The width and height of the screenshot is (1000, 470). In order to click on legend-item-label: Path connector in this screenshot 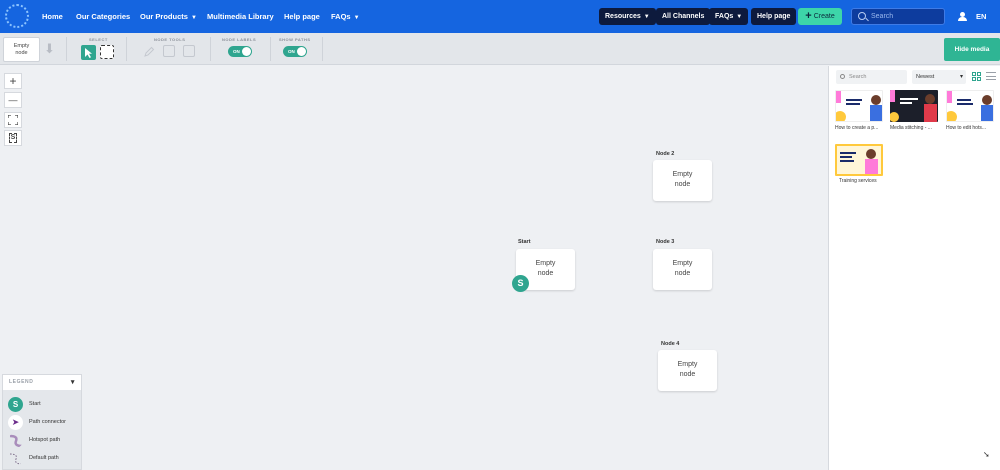, I will do `click(47, 422)`.